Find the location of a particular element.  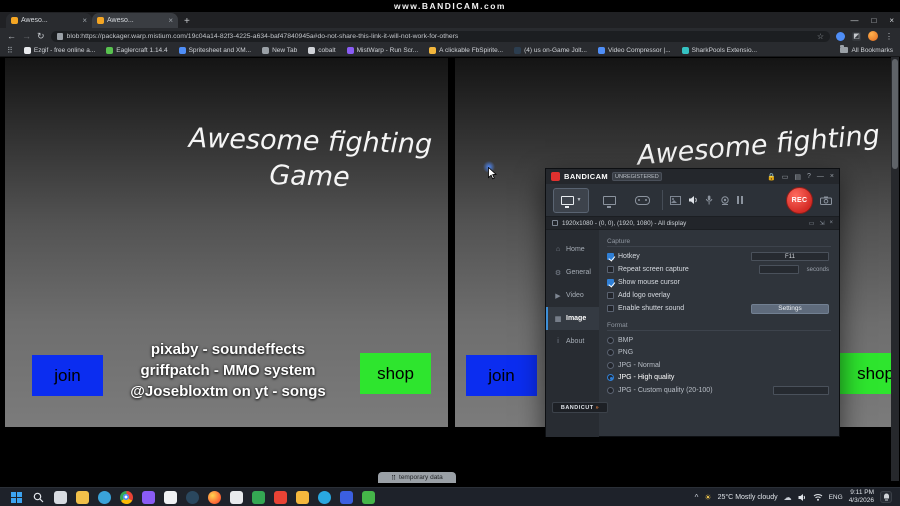

taskbar-icon-telegram is located at coordinates (324, 497).